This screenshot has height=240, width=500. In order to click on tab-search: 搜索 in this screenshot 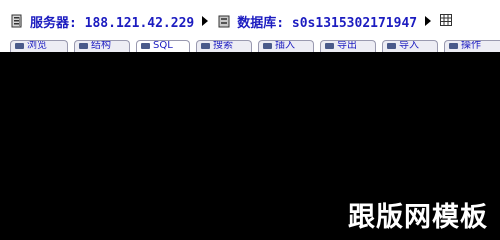, I will do `click(224, 46)`.